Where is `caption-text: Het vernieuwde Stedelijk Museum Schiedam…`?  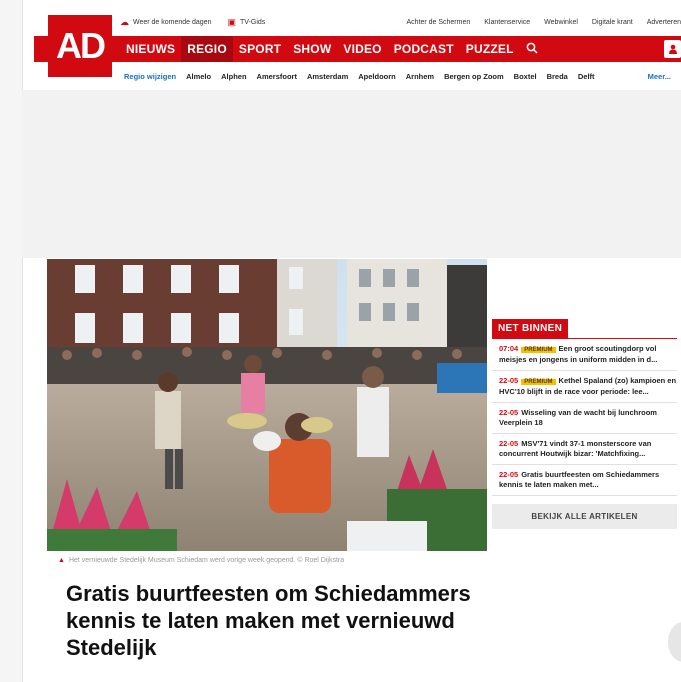 caption-text: Het vernieuwde Stedelijk Museum Schiedam… is located at coordinates (206, 560).